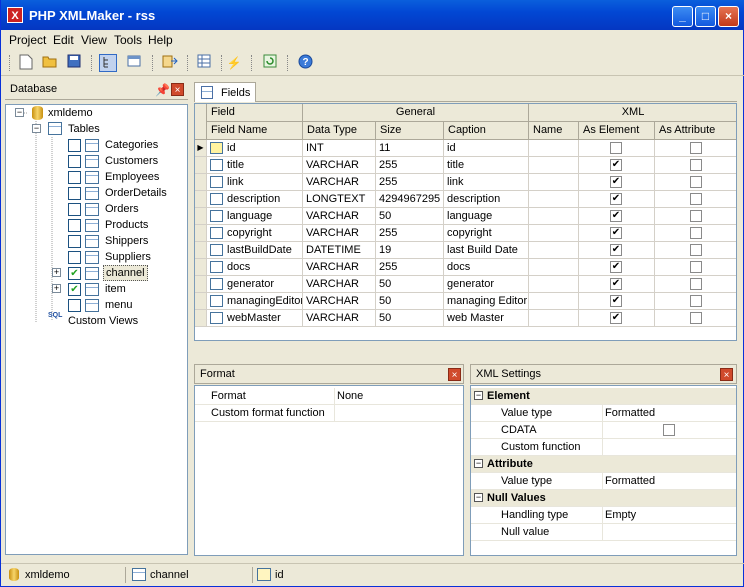 The width and height of the screenshot is (744, 587). I want to click on col-header-field-name: Field Name, so click(255, 131).